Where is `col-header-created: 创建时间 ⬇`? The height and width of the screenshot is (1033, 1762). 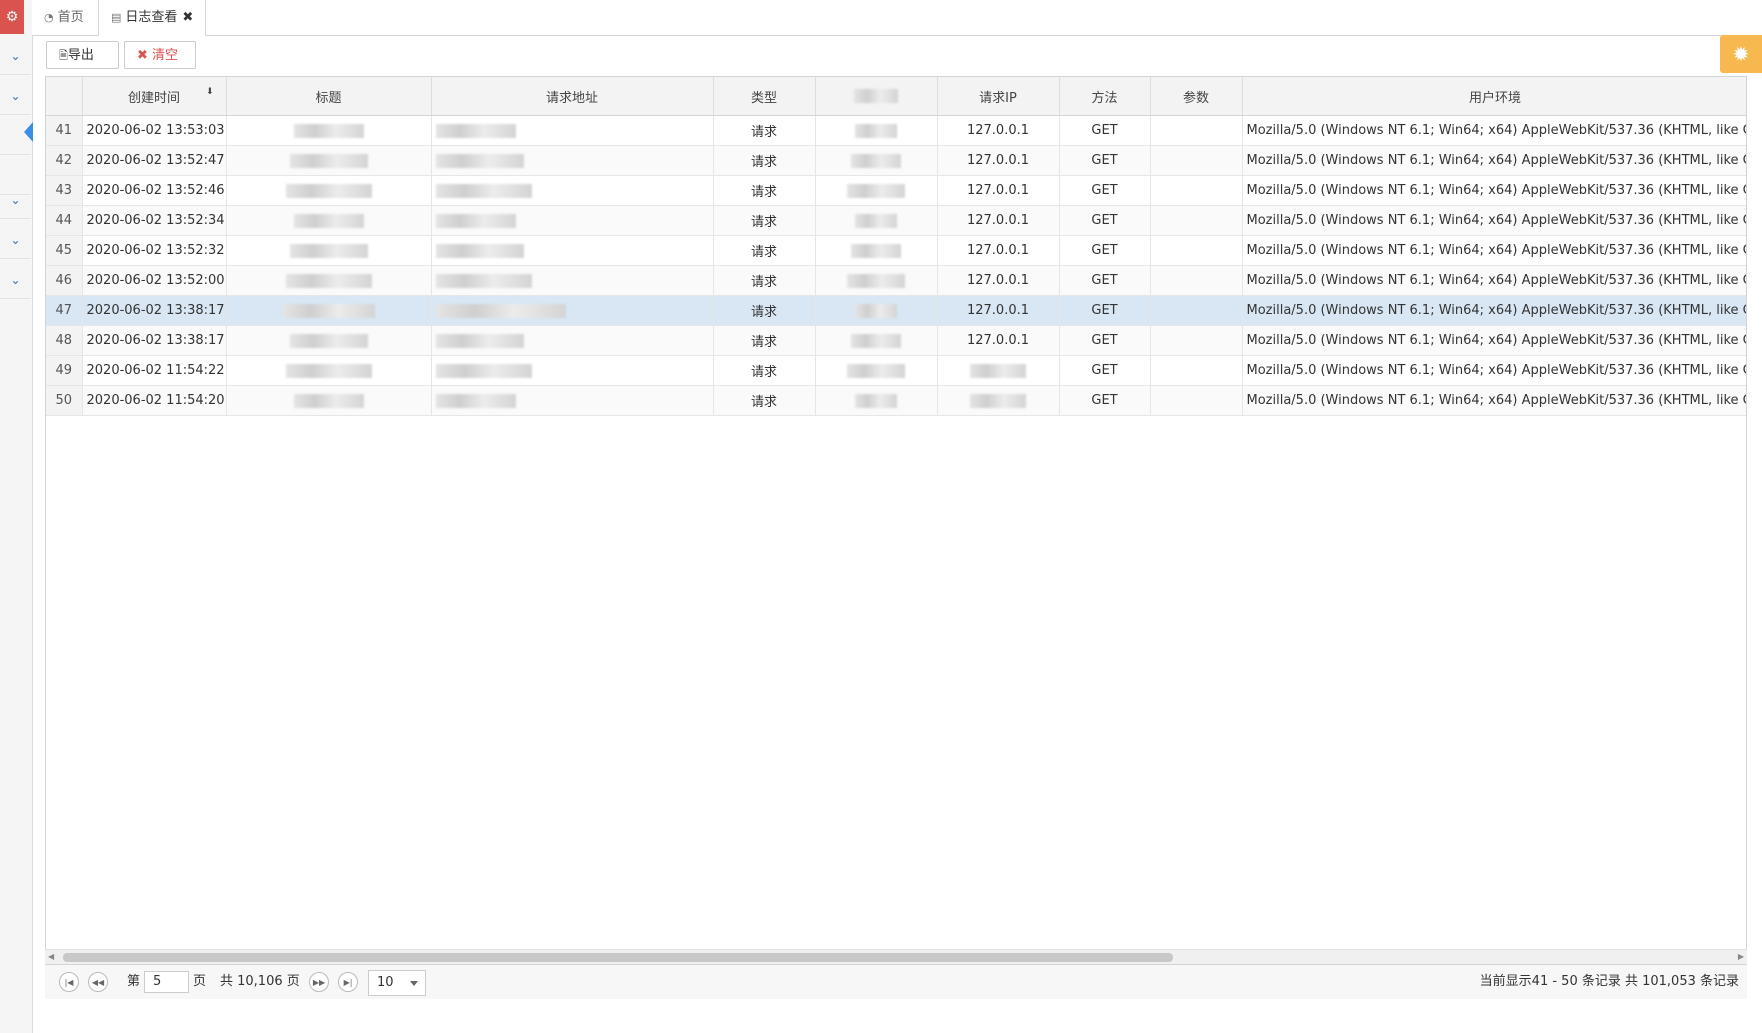
col-header-created: 创建时间 ⬇ is located at coordinates (154, 96).